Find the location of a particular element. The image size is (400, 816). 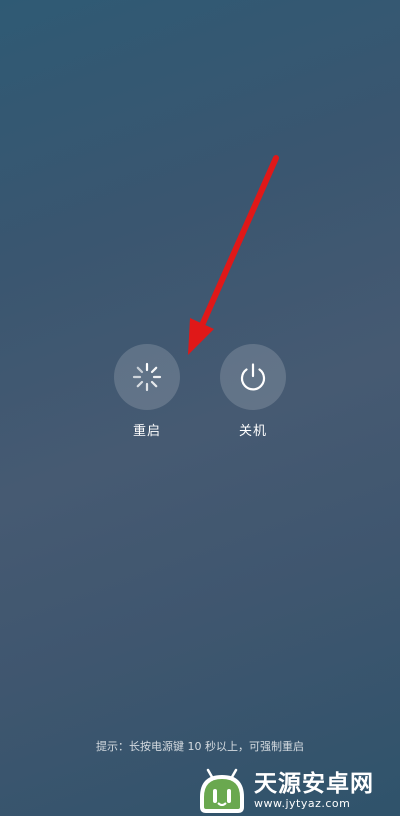

watermark-url: www.jytyaz.com is located at coordinates (302, 803).